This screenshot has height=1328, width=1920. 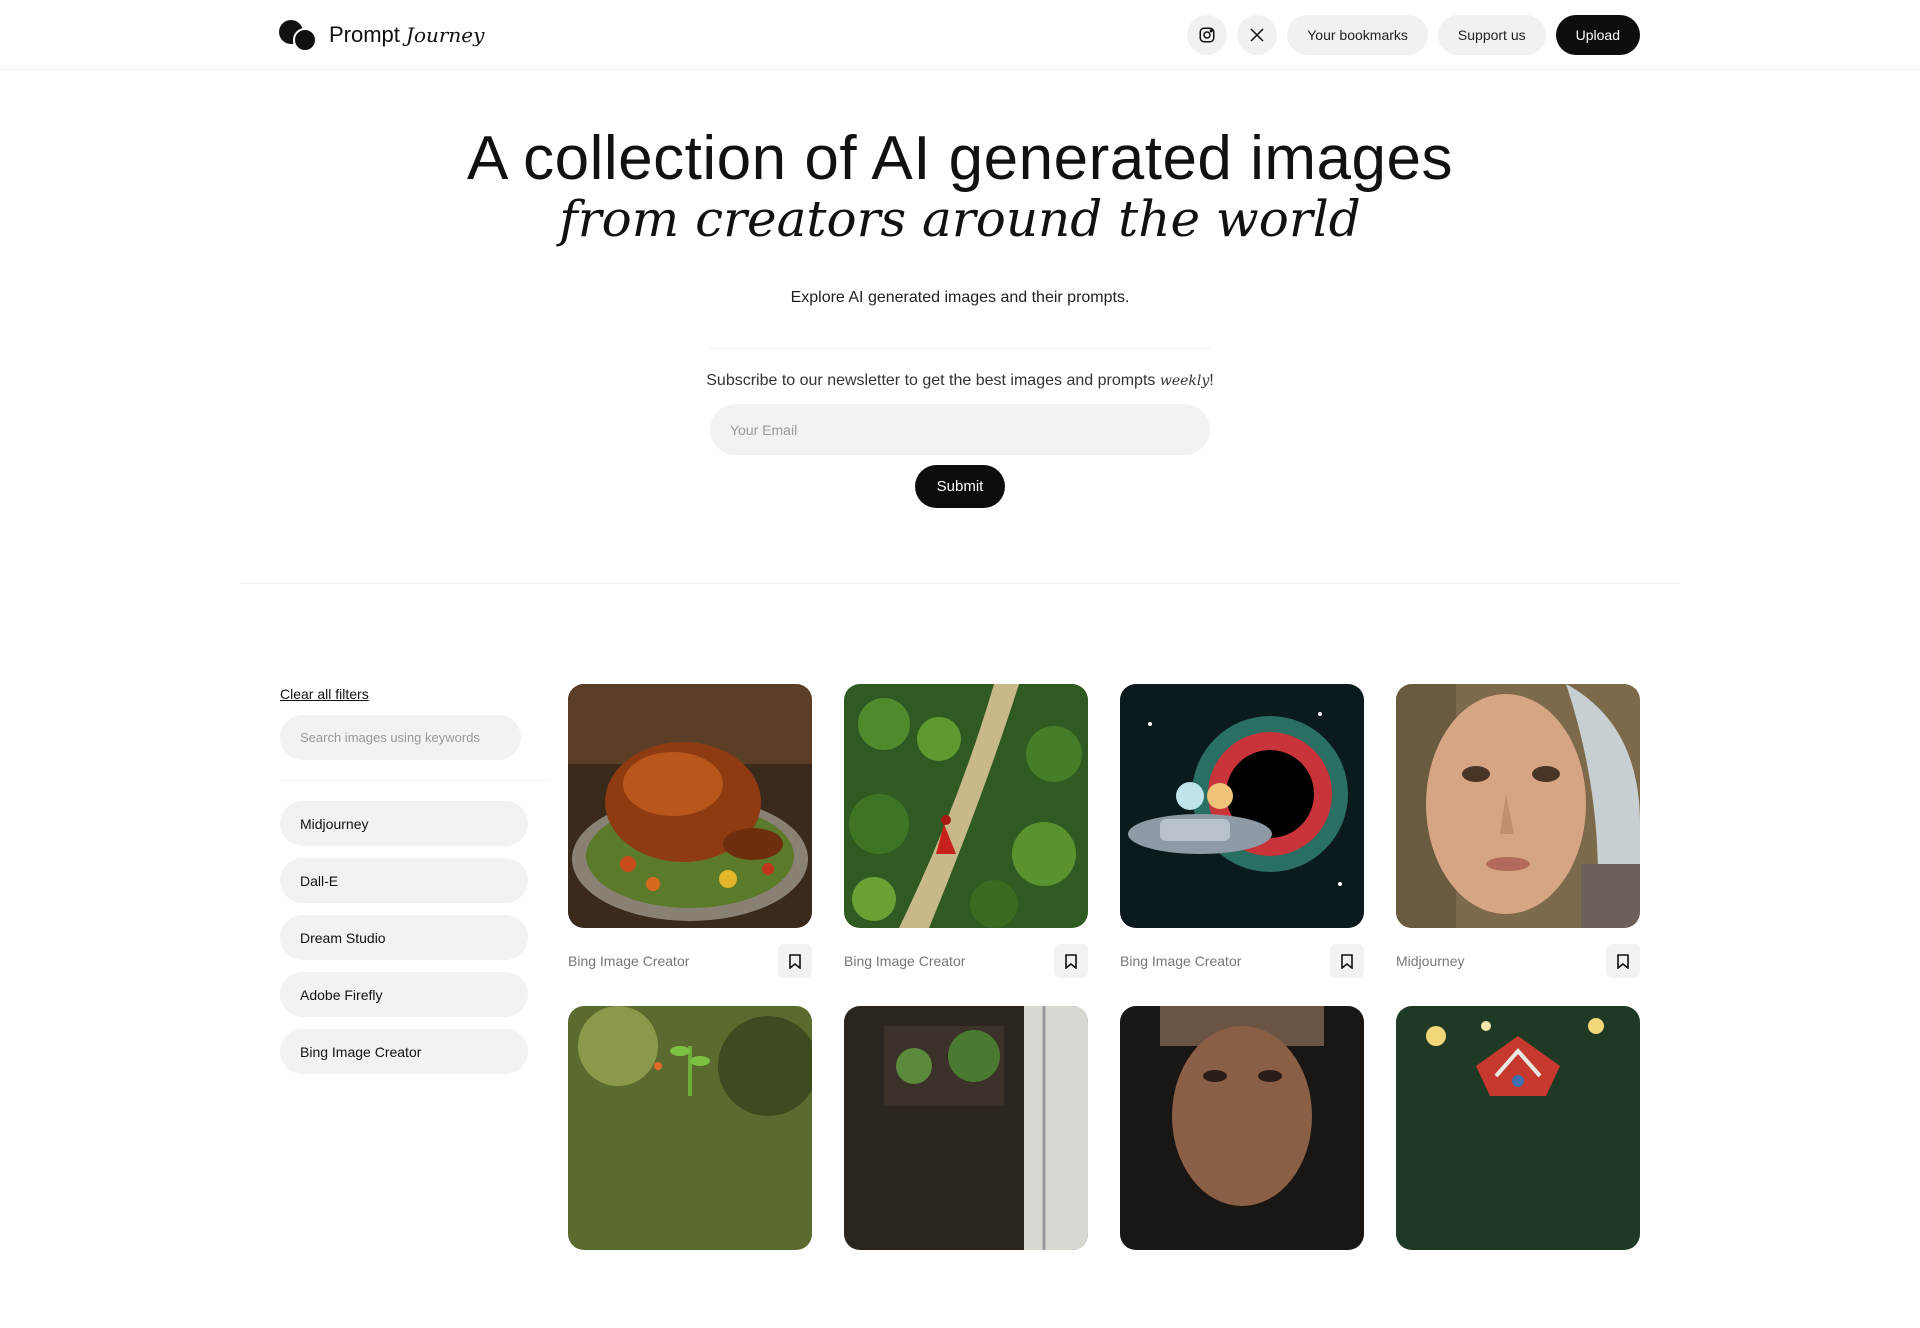 I want to click on gallery-image-veiled-woman, so click(x=1242, y=1128).